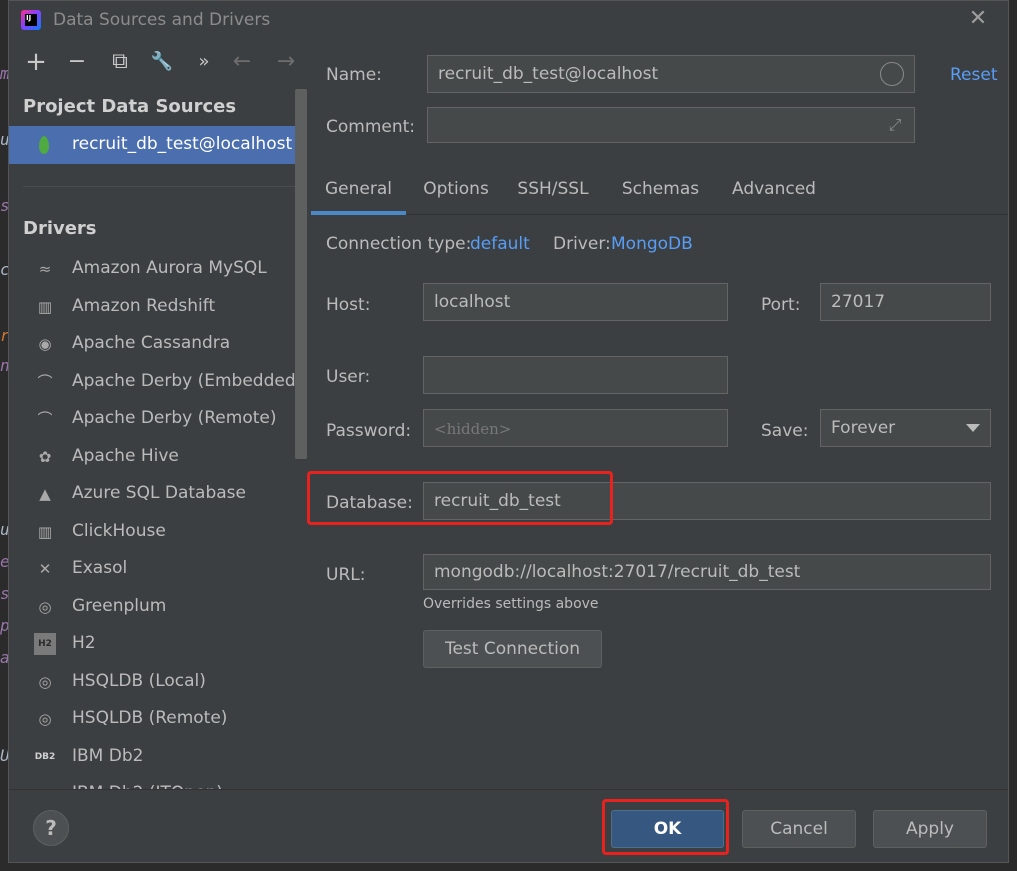 This screenshot has height=871, width=1017. I want to click on color-circle-icon, so click(892, 74).